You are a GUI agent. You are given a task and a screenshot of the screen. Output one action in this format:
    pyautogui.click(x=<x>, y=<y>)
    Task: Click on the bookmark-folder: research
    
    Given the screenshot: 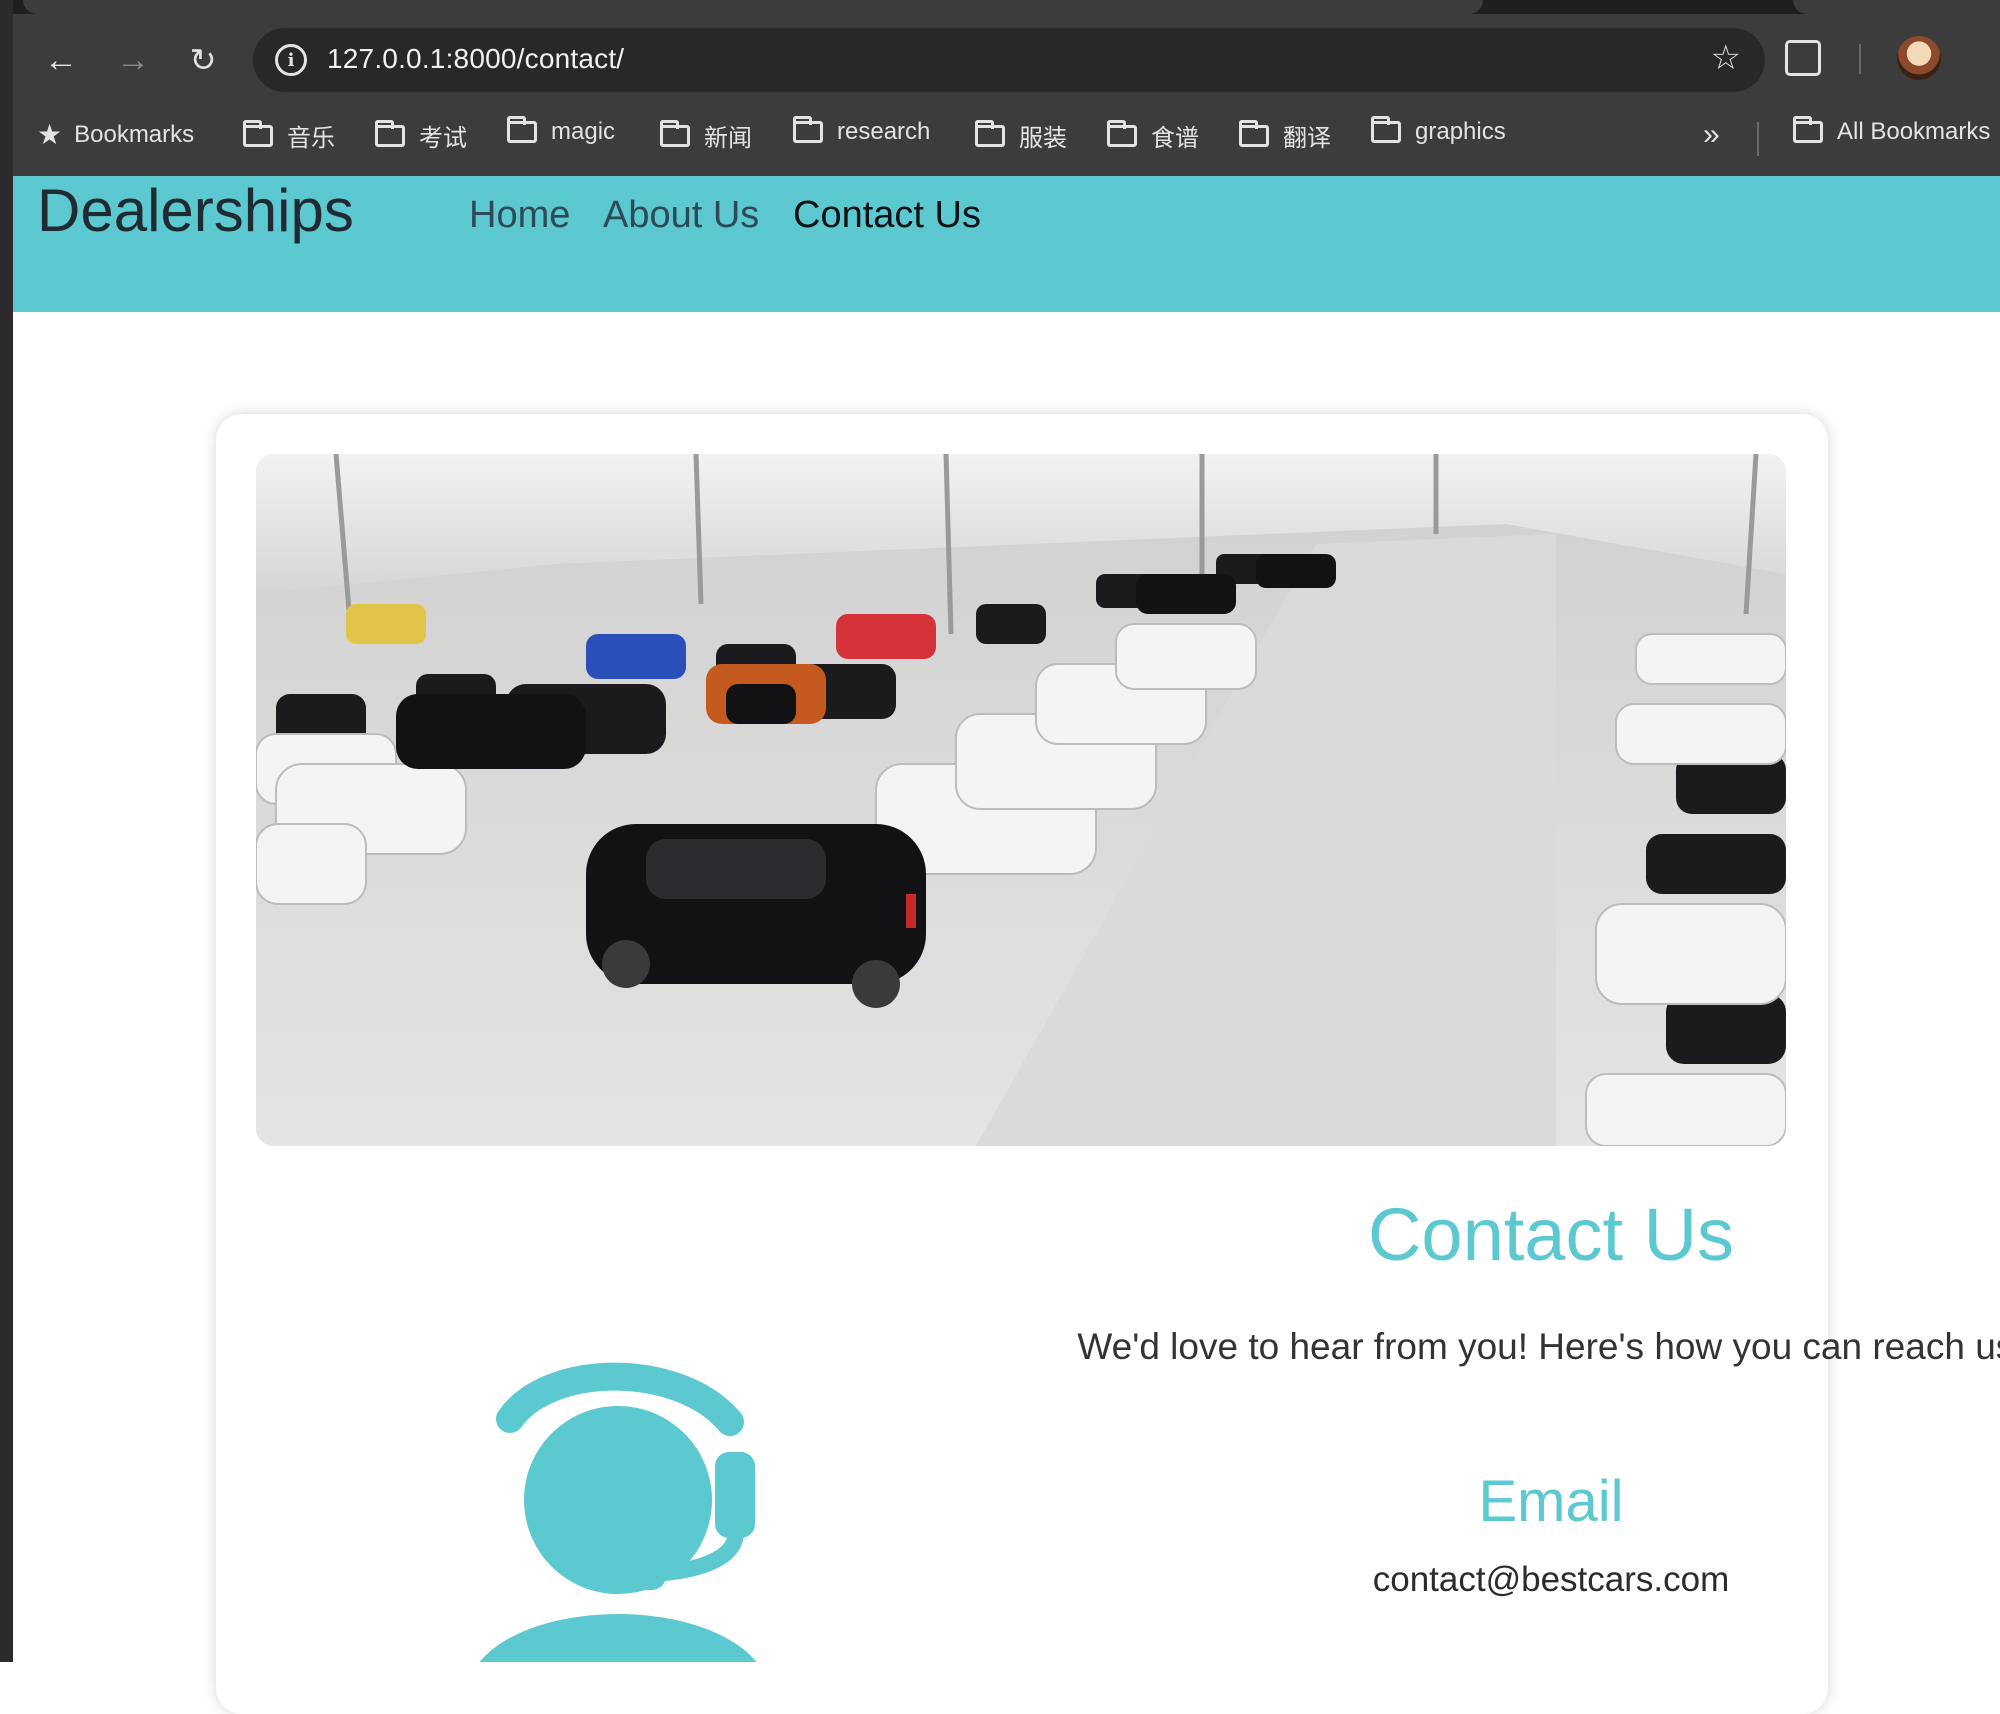 What is the action you would take?
    pyautogui.click(x=862, y=131)
    